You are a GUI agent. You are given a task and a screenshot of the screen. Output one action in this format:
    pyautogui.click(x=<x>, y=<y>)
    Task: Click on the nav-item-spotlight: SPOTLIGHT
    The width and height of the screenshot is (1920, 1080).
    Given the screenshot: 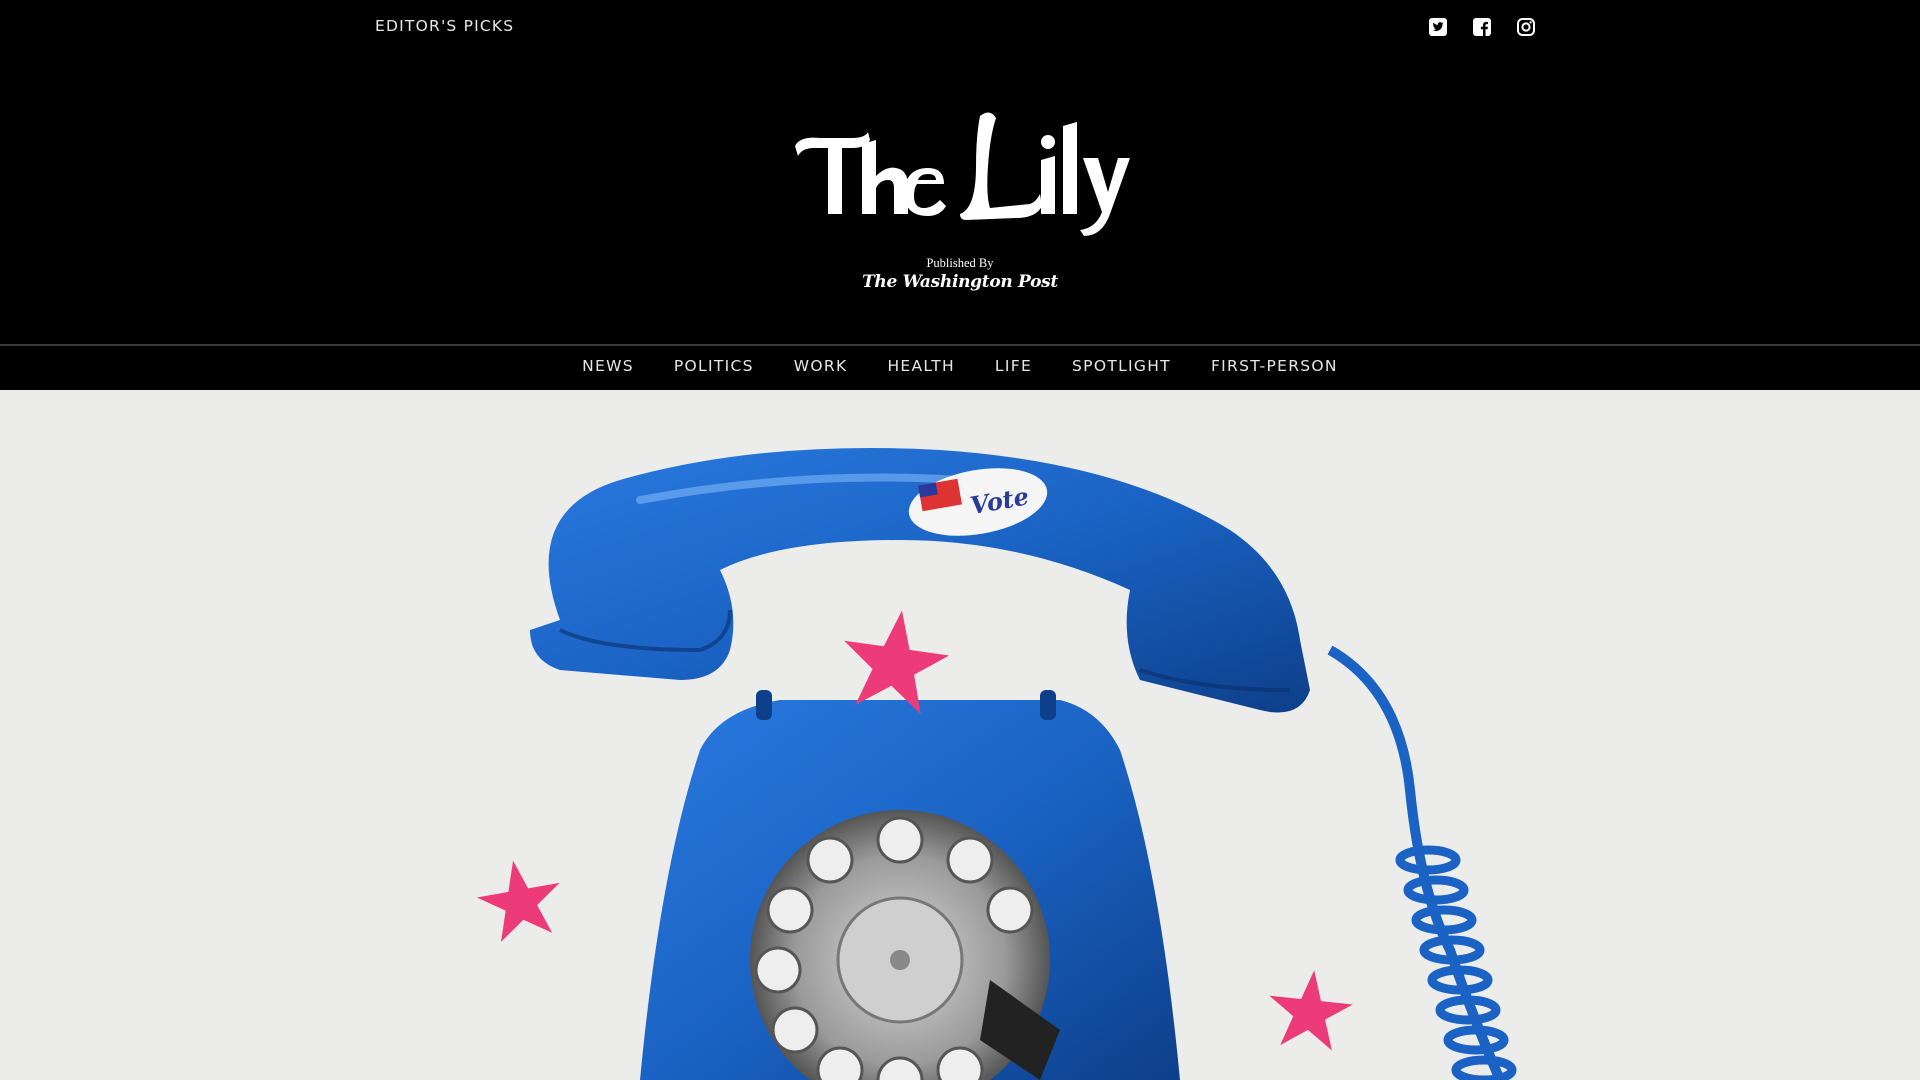 What is the action you would take?
    pyautogui.click(x=1121, y=366)
    